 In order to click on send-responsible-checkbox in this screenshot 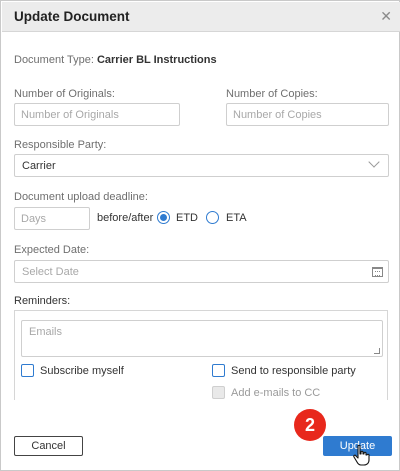, I will do `click(218, 370)`.